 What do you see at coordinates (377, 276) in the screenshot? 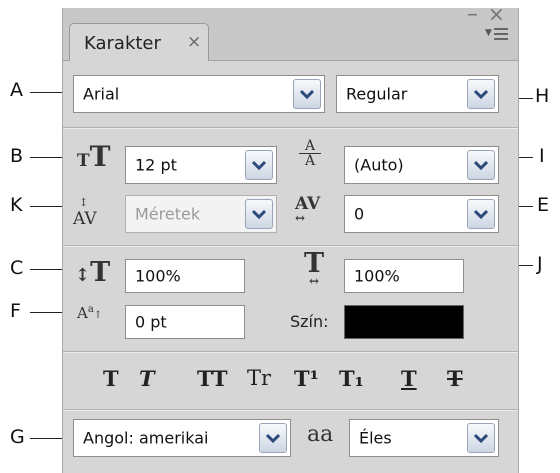
I see `horizontal-scale-value: 100%` at bounding box center [377, 276].